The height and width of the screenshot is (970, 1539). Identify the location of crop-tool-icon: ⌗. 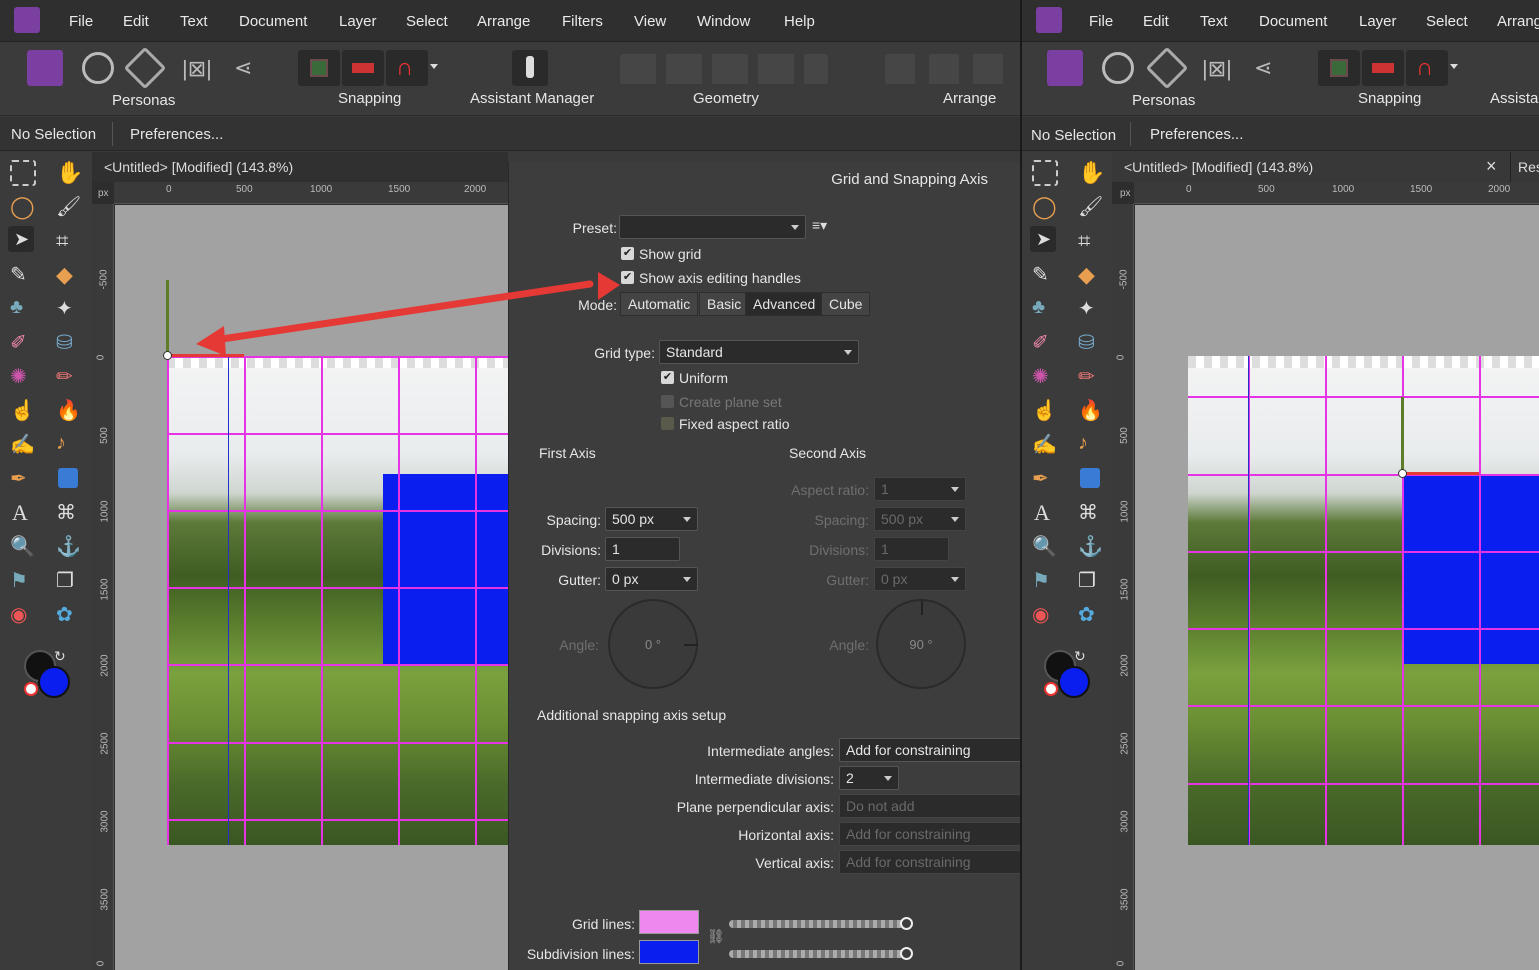
(1091, 241).